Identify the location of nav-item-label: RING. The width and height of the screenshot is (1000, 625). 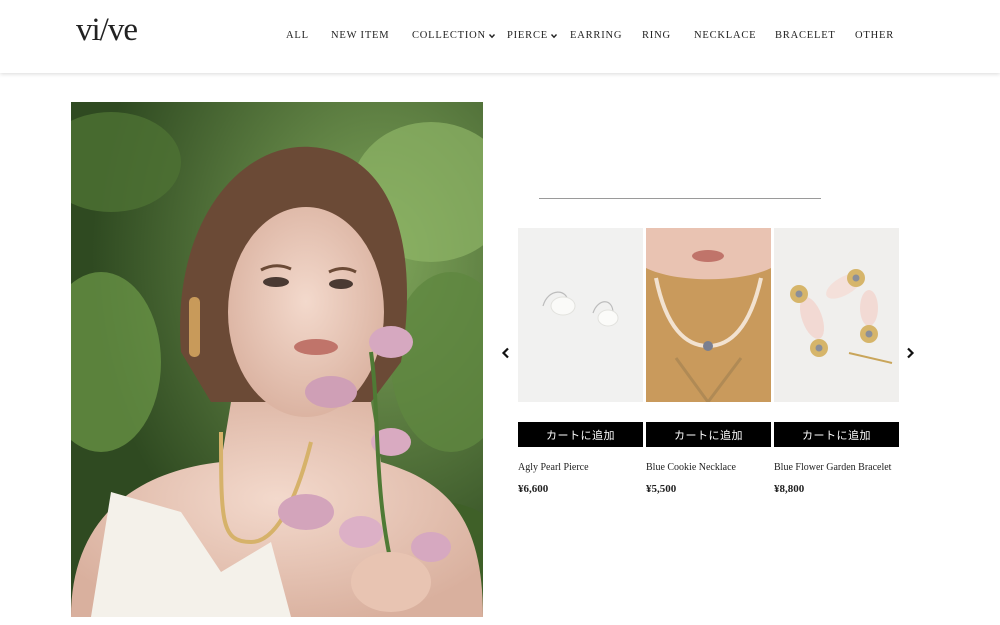
(656, 35).